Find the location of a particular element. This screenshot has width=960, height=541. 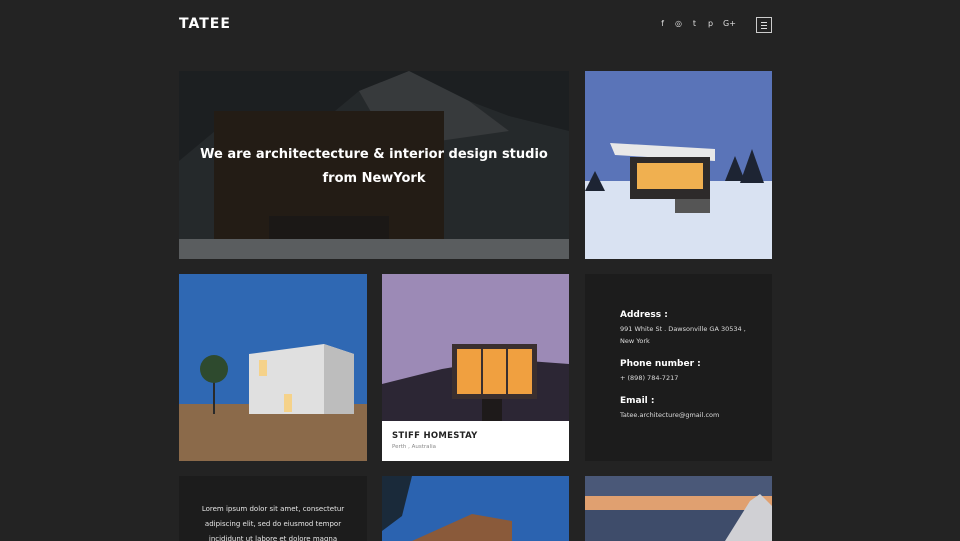

project-location: Perth , Australia is located at coordinates (414, 447).